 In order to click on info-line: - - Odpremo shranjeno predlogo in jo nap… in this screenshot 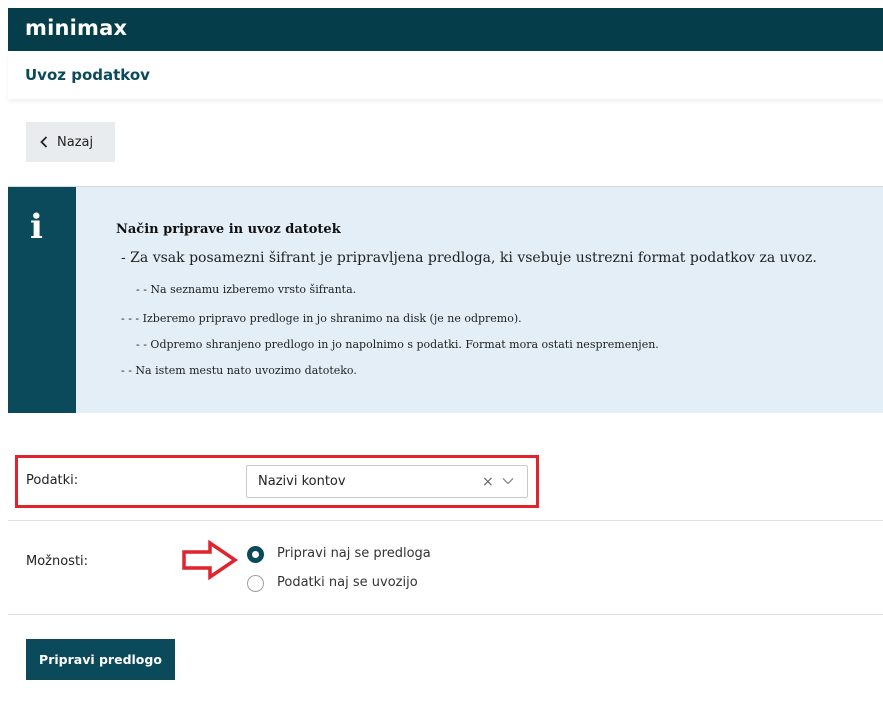, I will do `click(397, 344)`.